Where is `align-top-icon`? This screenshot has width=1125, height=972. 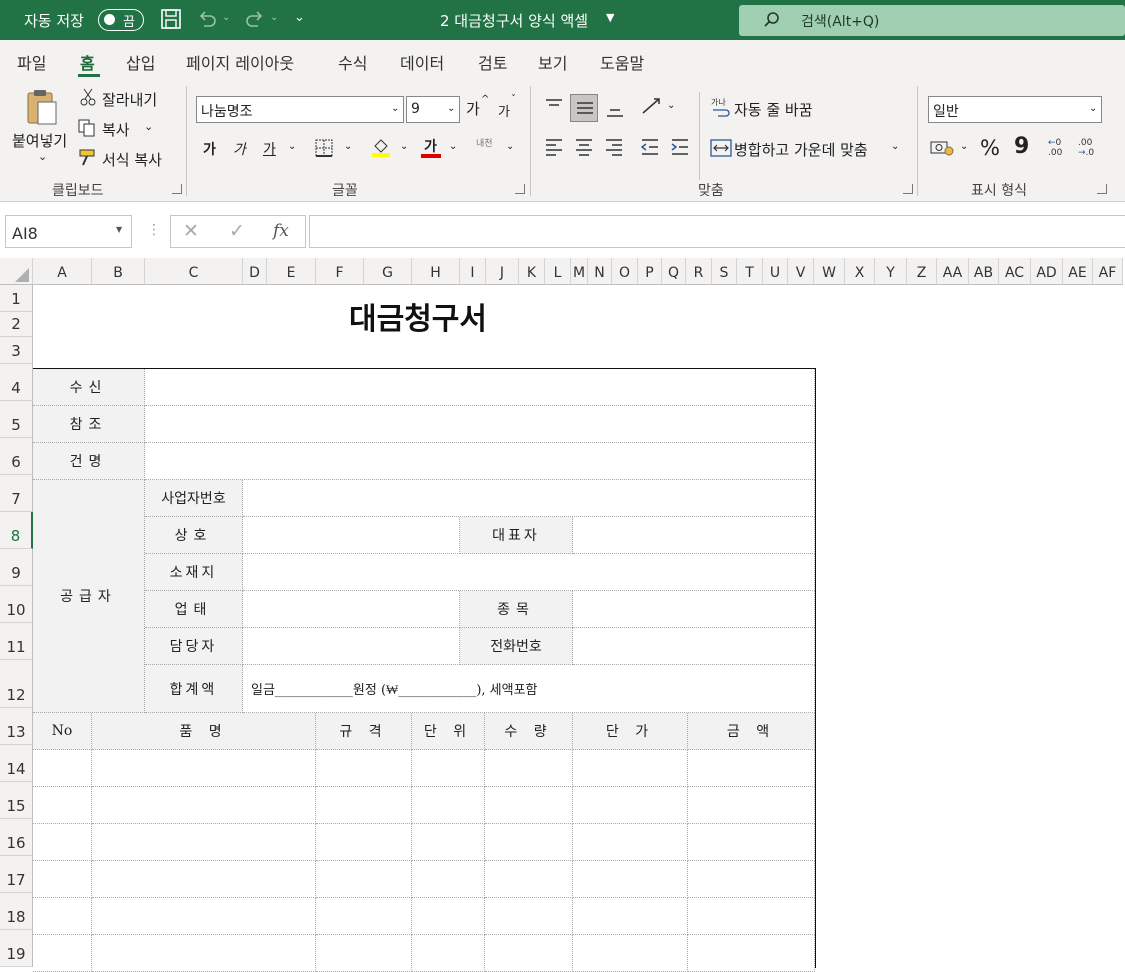 align-top-icon is located at coordinates (554, 108).